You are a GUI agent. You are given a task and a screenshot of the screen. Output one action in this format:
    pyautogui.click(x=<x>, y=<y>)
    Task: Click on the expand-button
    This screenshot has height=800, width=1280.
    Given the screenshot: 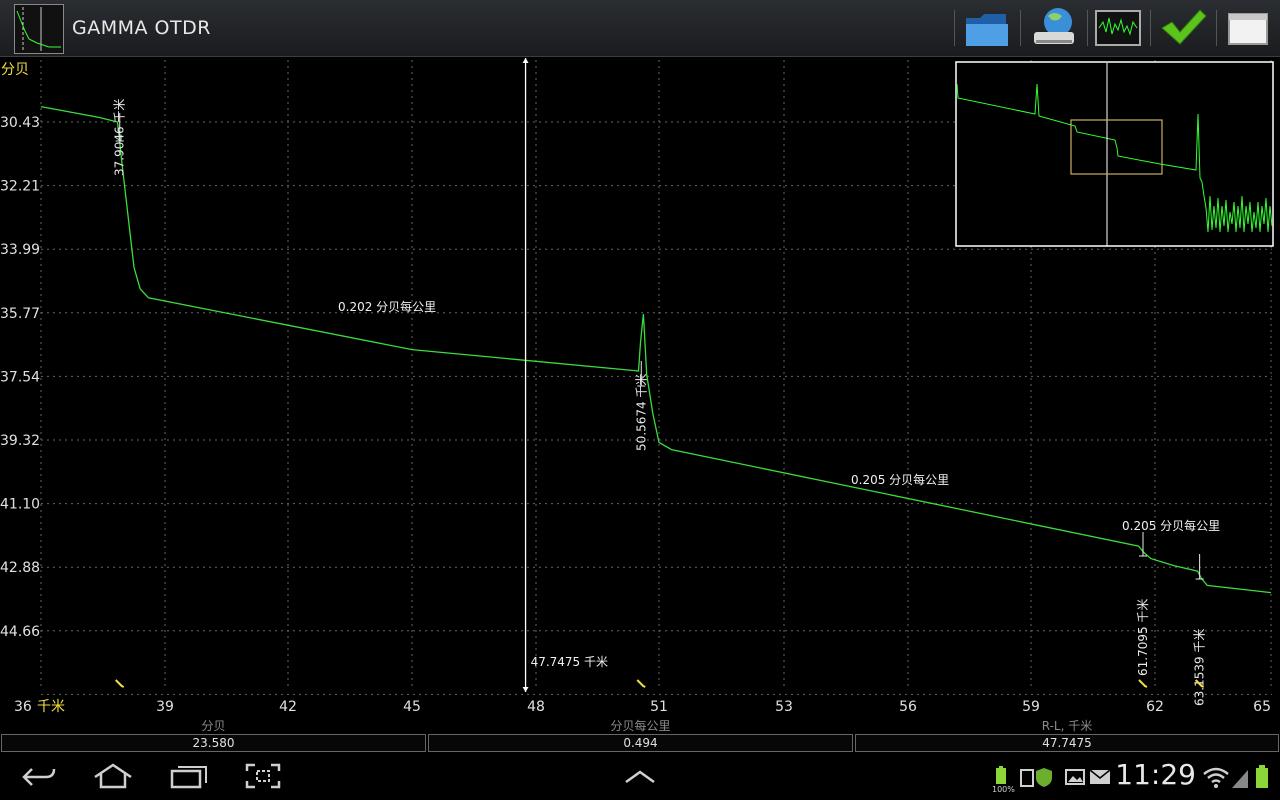 What is the action you would take?
    pyautogui.click(x=640, y=776)
    